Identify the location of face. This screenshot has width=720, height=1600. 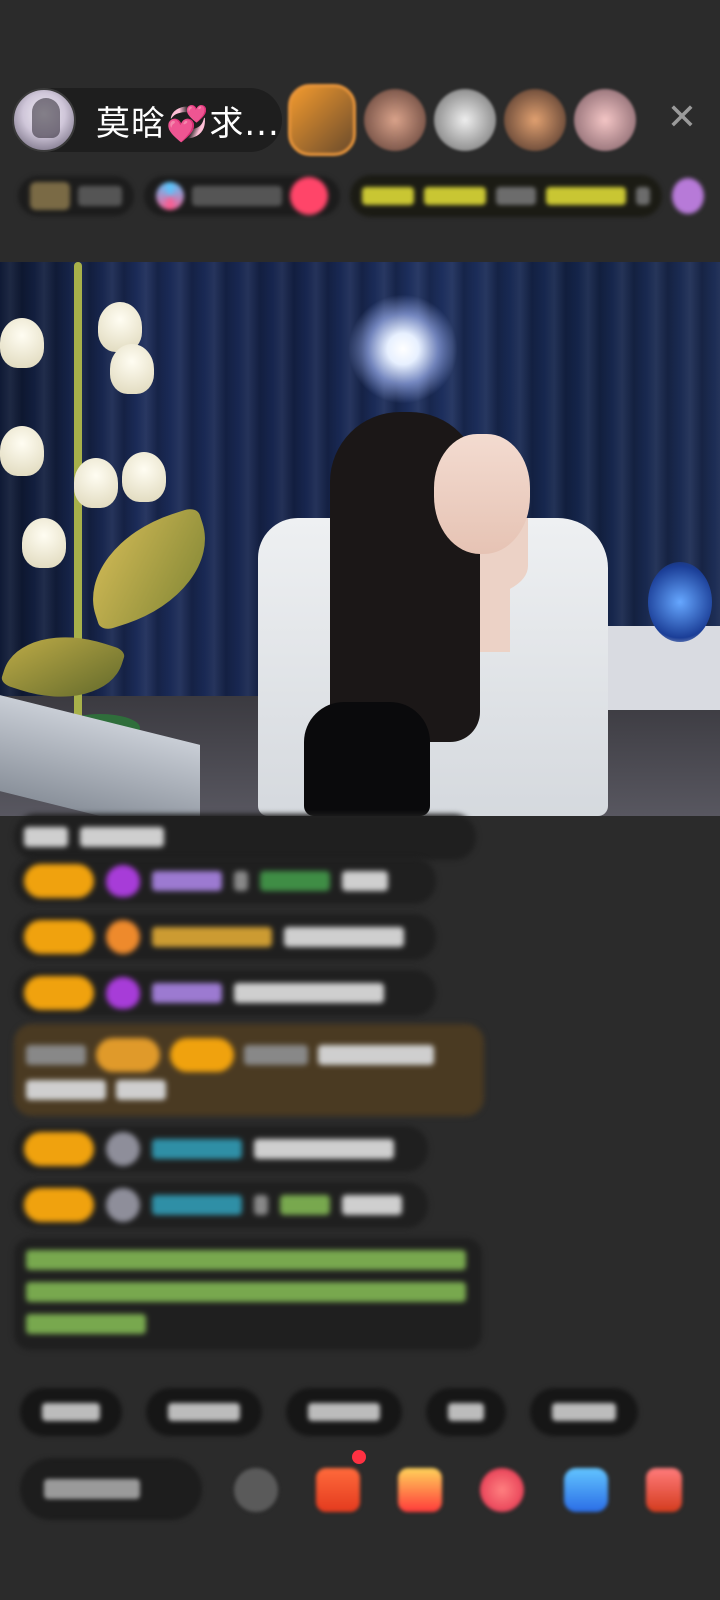
(482, 494).